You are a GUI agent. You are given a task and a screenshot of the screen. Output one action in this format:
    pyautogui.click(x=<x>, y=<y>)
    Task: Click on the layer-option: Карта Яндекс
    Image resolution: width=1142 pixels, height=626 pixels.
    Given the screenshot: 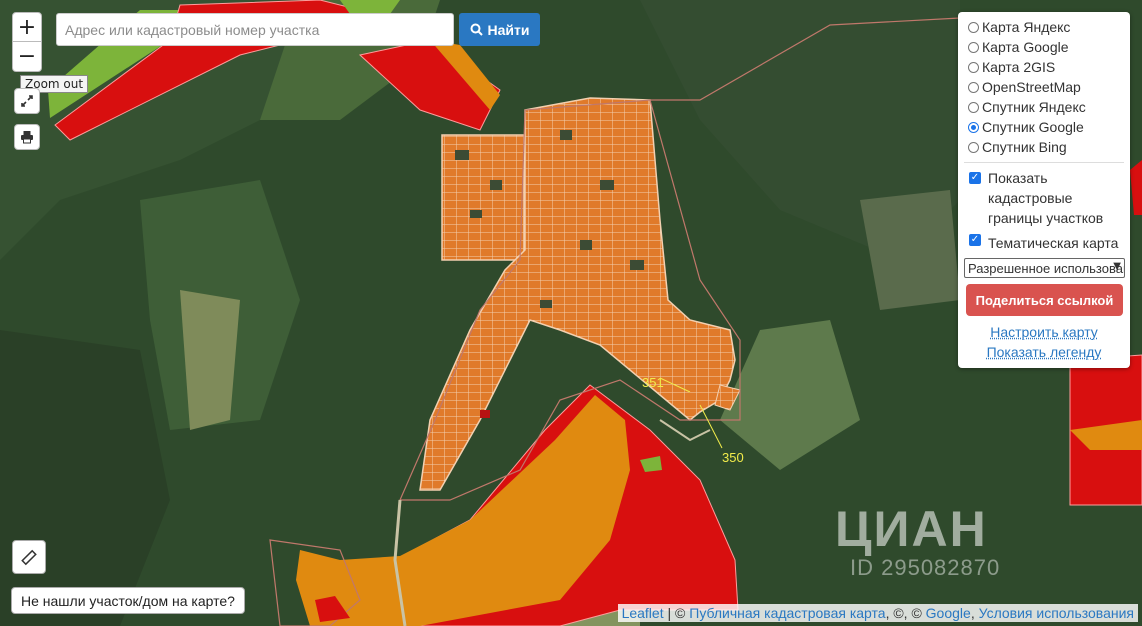 What is the action you would take?
    pyautogui.click(x=1019, y=27)
    